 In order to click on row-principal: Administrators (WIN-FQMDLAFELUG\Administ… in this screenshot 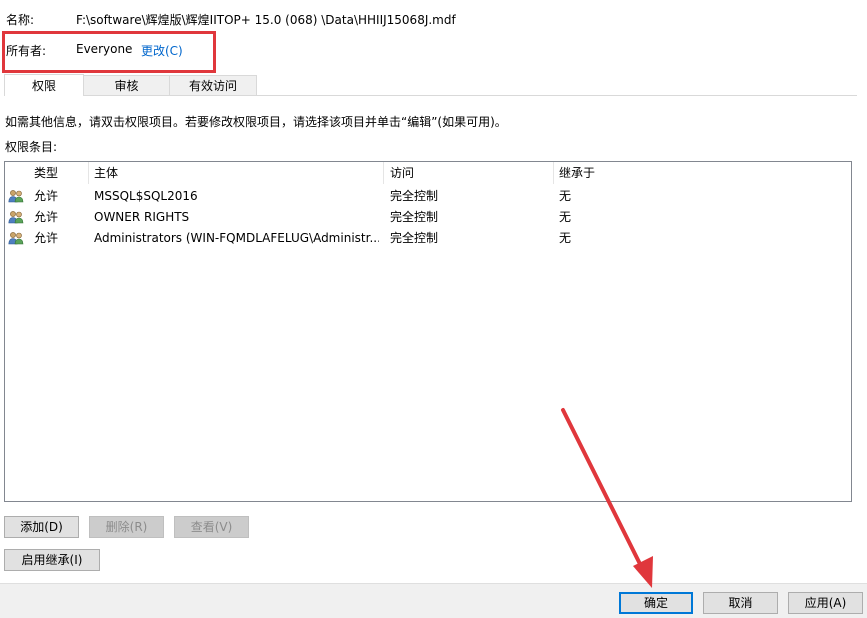, I will do `click(236, 238)`.